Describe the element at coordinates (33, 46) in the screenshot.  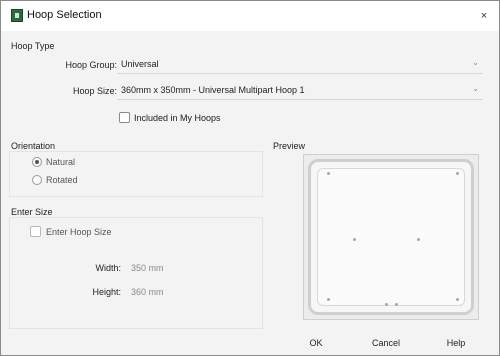
I see `hoop-type-heading: Hoop Type` at that location.